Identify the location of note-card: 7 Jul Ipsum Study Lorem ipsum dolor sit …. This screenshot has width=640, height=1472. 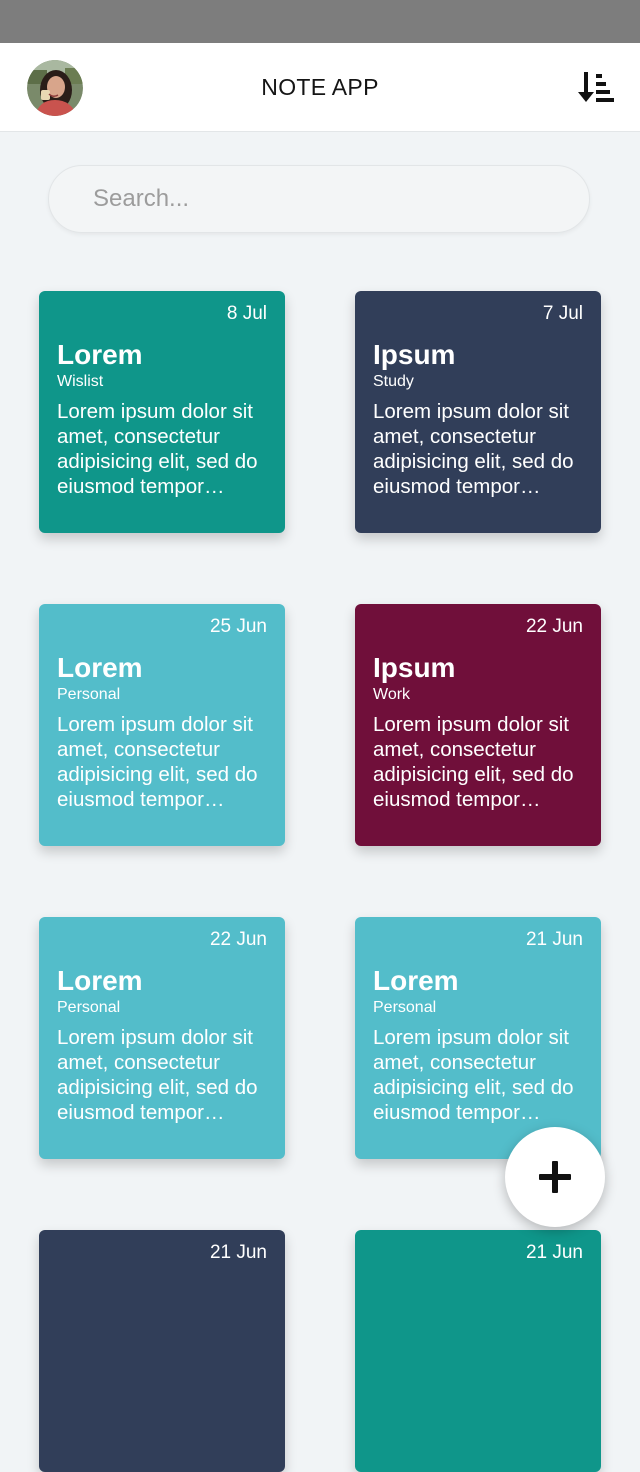
(478, 412).